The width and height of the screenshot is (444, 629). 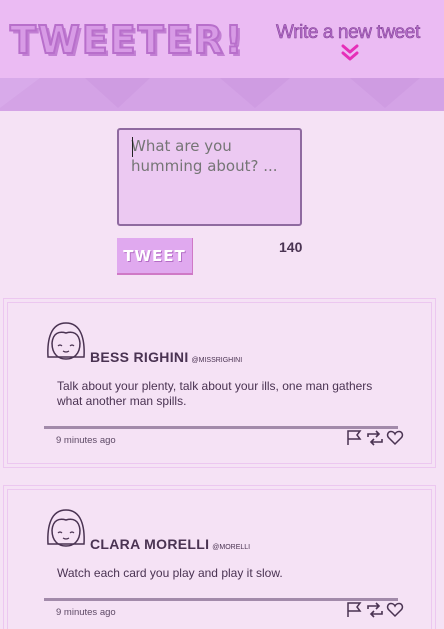 I want to click on author-handle: @MORELLI, so click(x=231, y=547).